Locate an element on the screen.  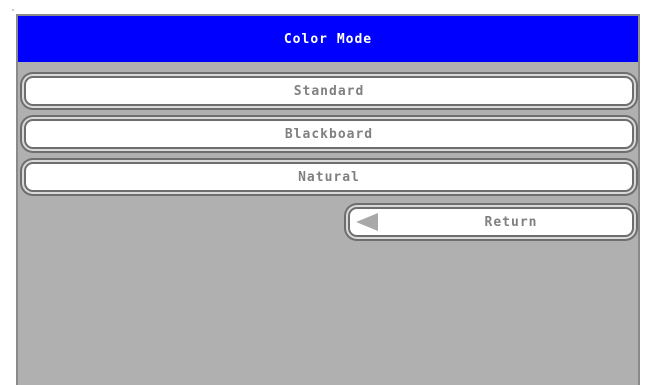
menu-title: Color Mode is located at coordinates (328, 39).